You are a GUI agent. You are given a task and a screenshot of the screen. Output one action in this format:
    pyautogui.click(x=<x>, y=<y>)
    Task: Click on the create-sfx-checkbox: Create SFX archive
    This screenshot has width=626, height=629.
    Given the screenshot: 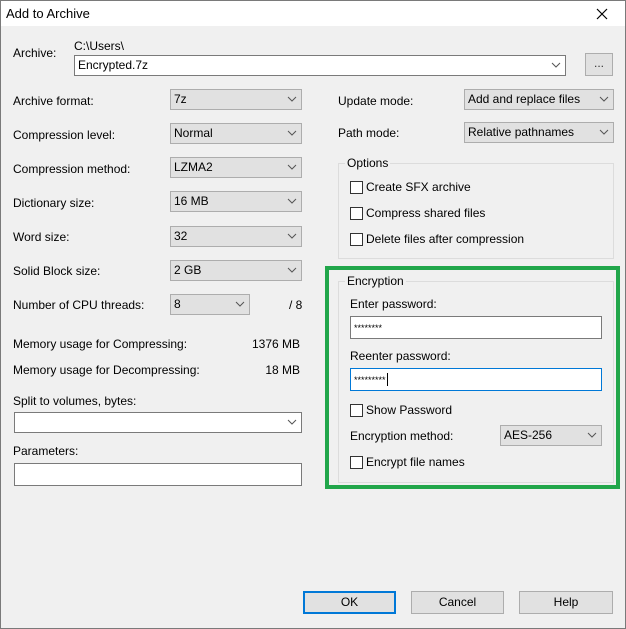 What is the action you would take?
    pyautogui.click(x=410, y=187)
    